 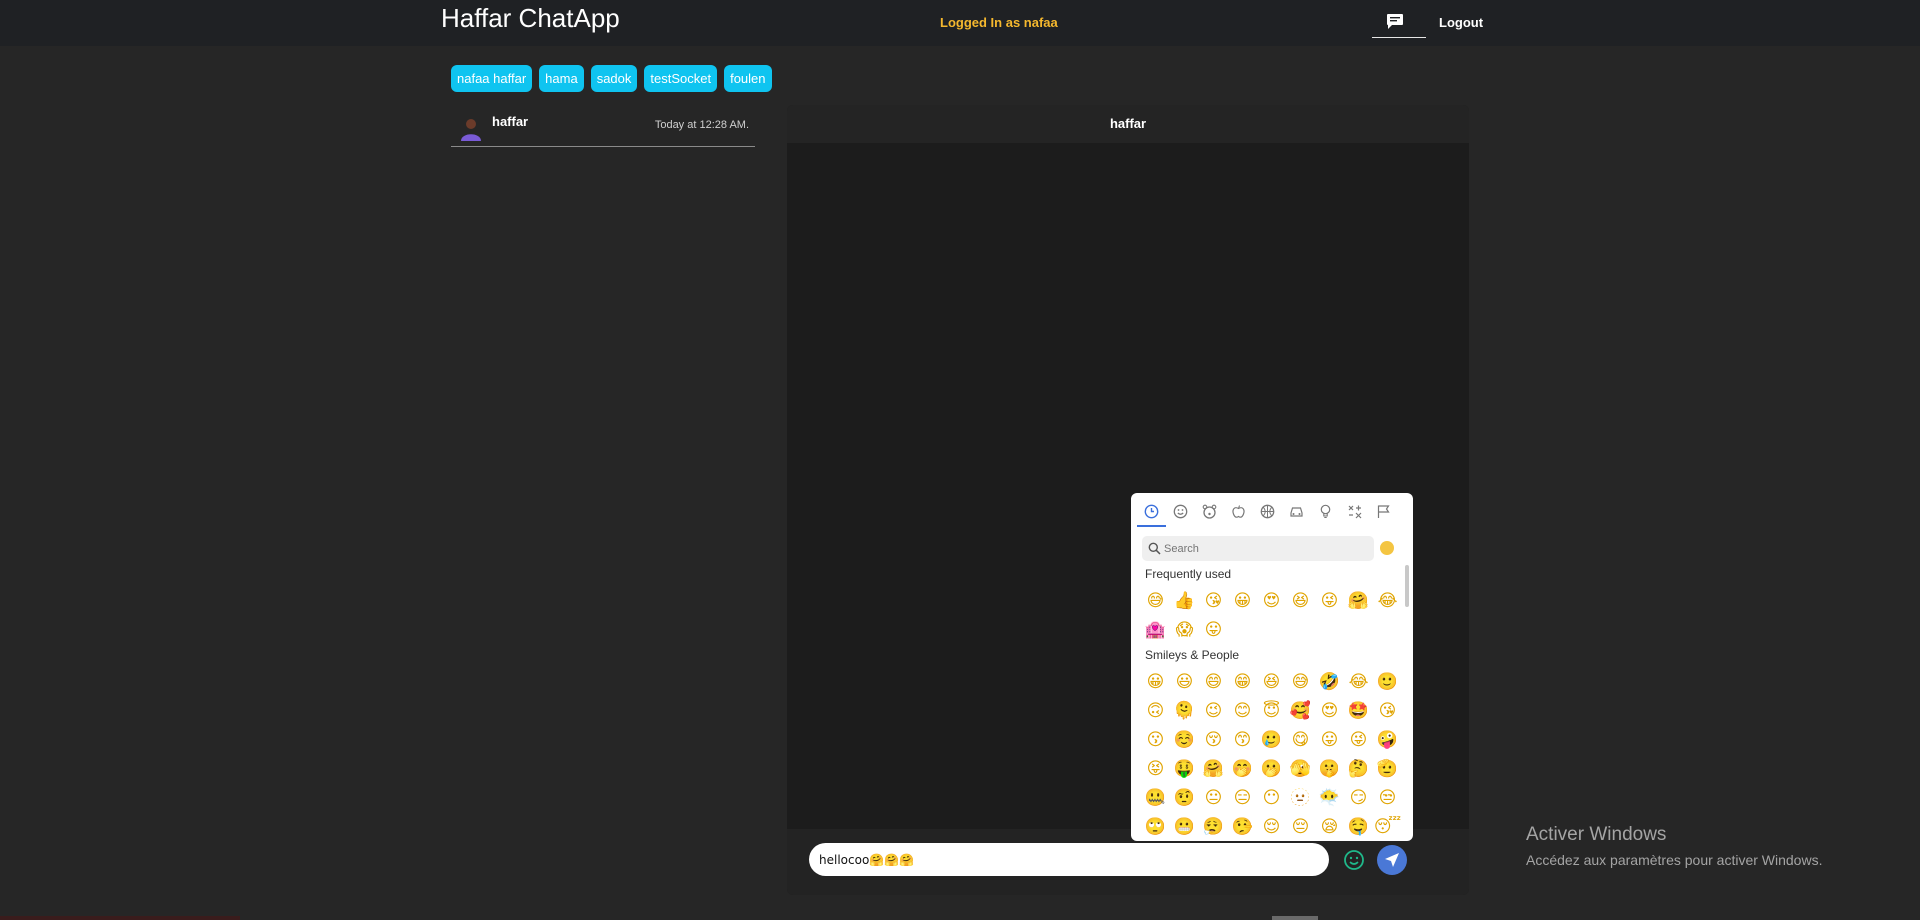 What do you see at coordinates (681, 78) in the screenshot?
I see `user-chip: testSocket` at bounding box center [681, 78].